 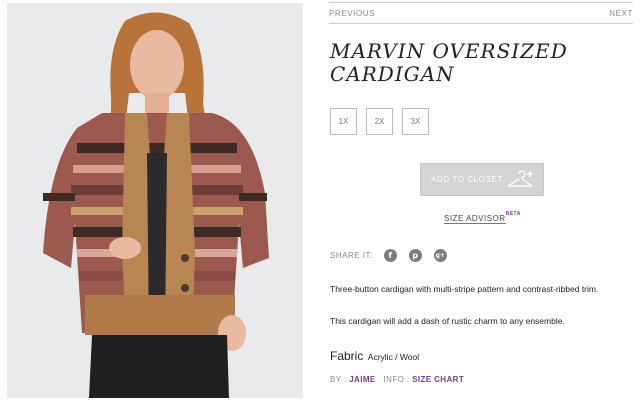 I want to click on fabric-label: Fabric, so click(x=347, y=356).